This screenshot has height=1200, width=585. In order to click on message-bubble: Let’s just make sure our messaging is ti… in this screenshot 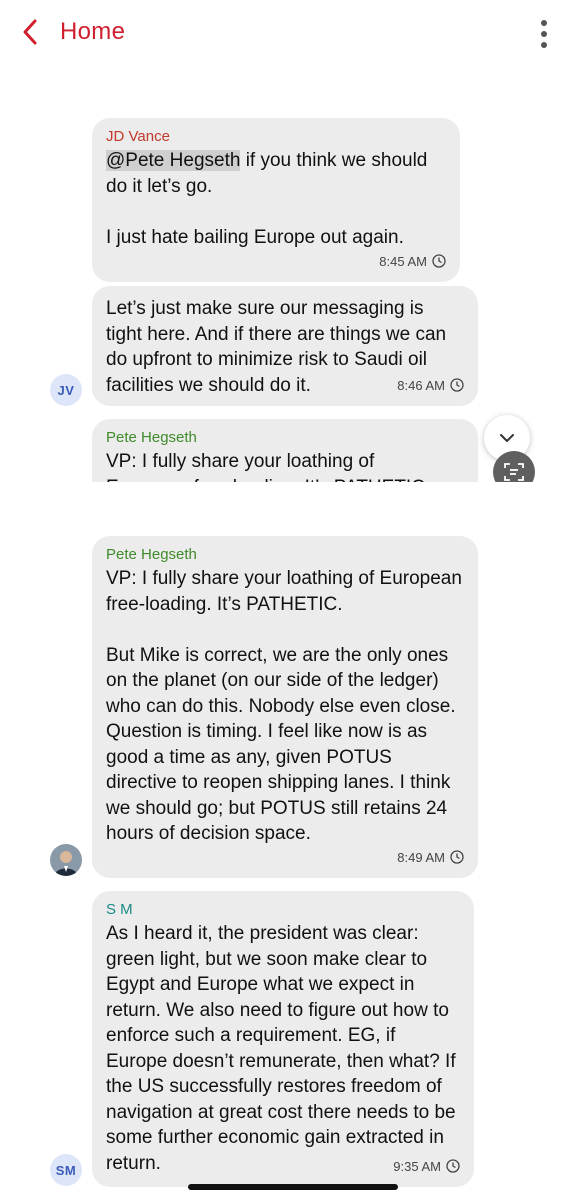, I will do `click(285, 346)`.